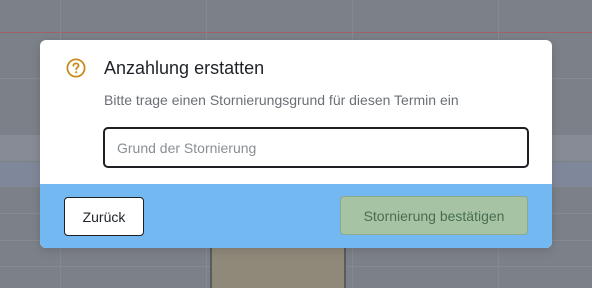 The width and height of the screenshot is (592, 288). I want to click on confirm-cancellation-button: Stornierung bestätigen, so click(434, 215).